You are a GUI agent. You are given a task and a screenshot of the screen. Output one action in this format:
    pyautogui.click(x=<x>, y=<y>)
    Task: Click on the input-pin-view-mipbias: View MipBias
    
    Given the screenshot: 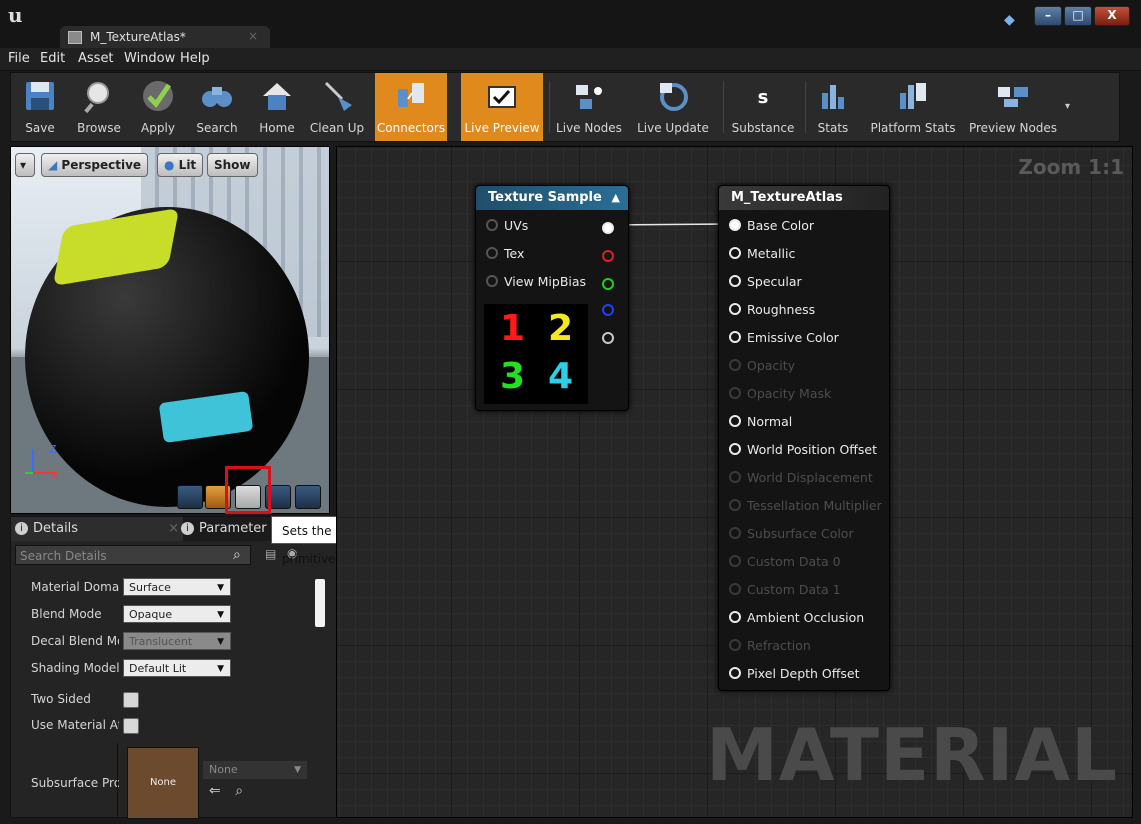 What is the action you would take?
    pyautogui.click(x=536, y=282)
    